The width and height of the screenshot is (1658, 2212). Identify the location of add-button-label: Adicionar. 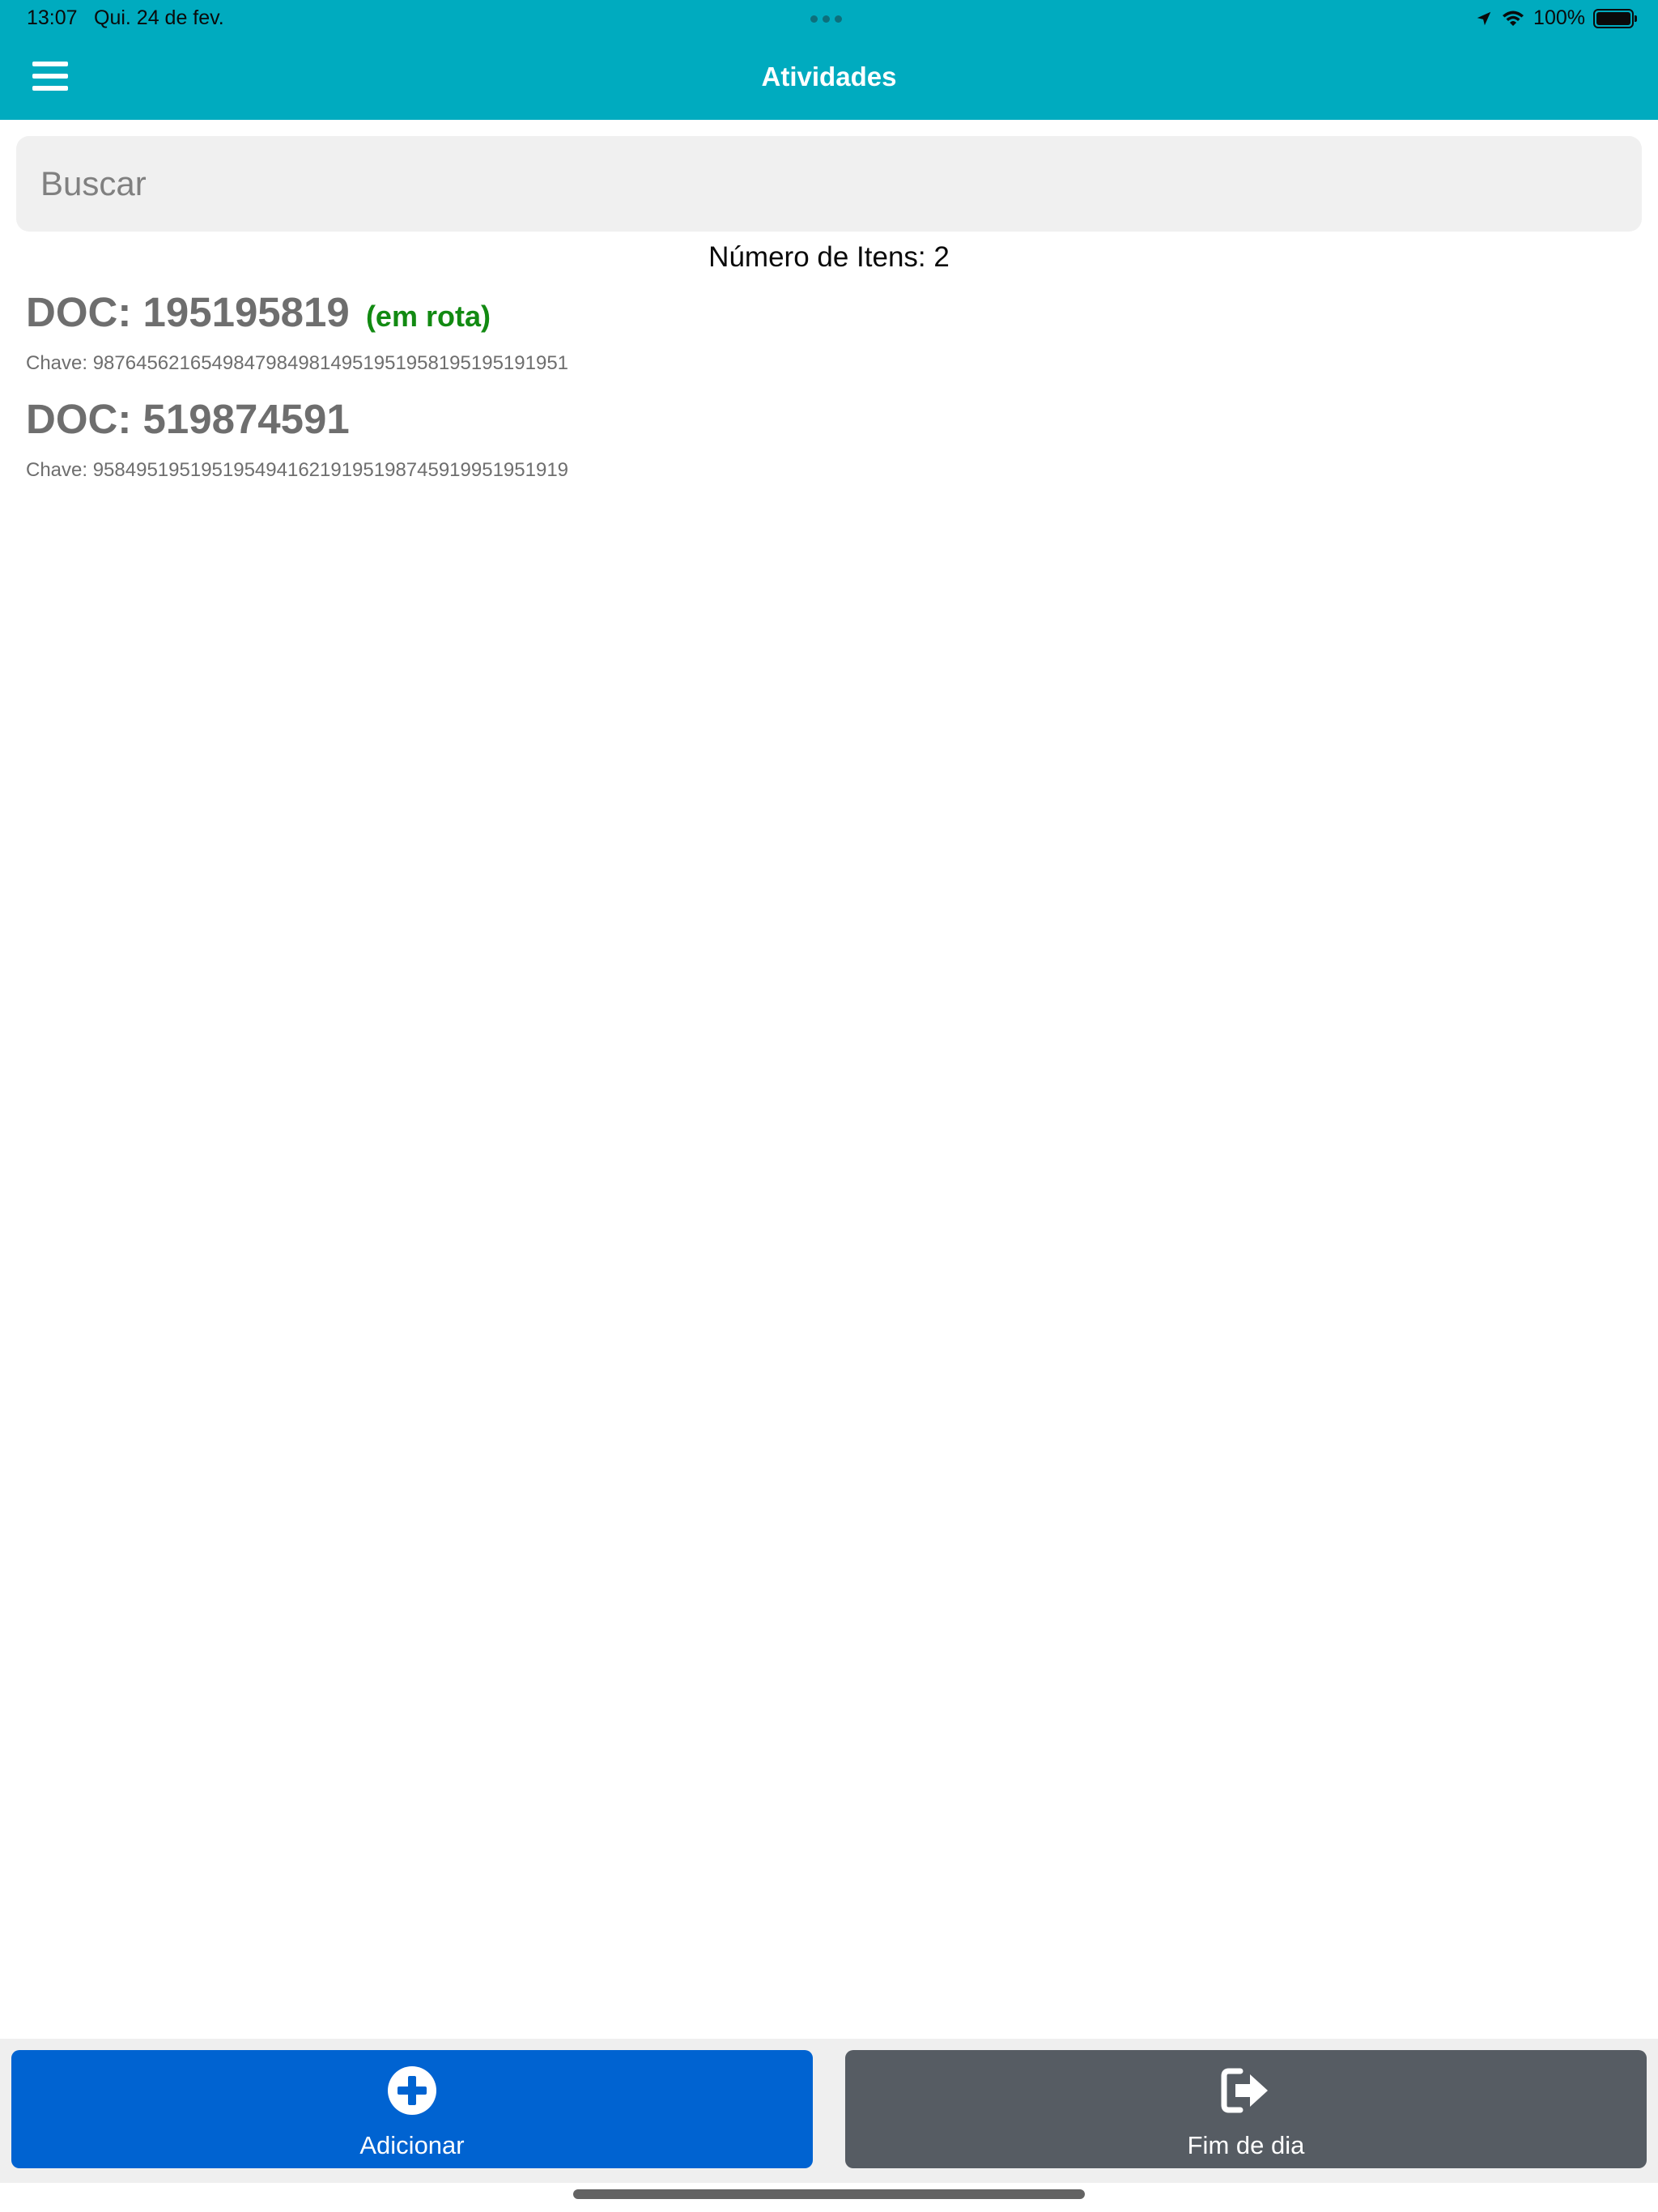
(412, 2145).